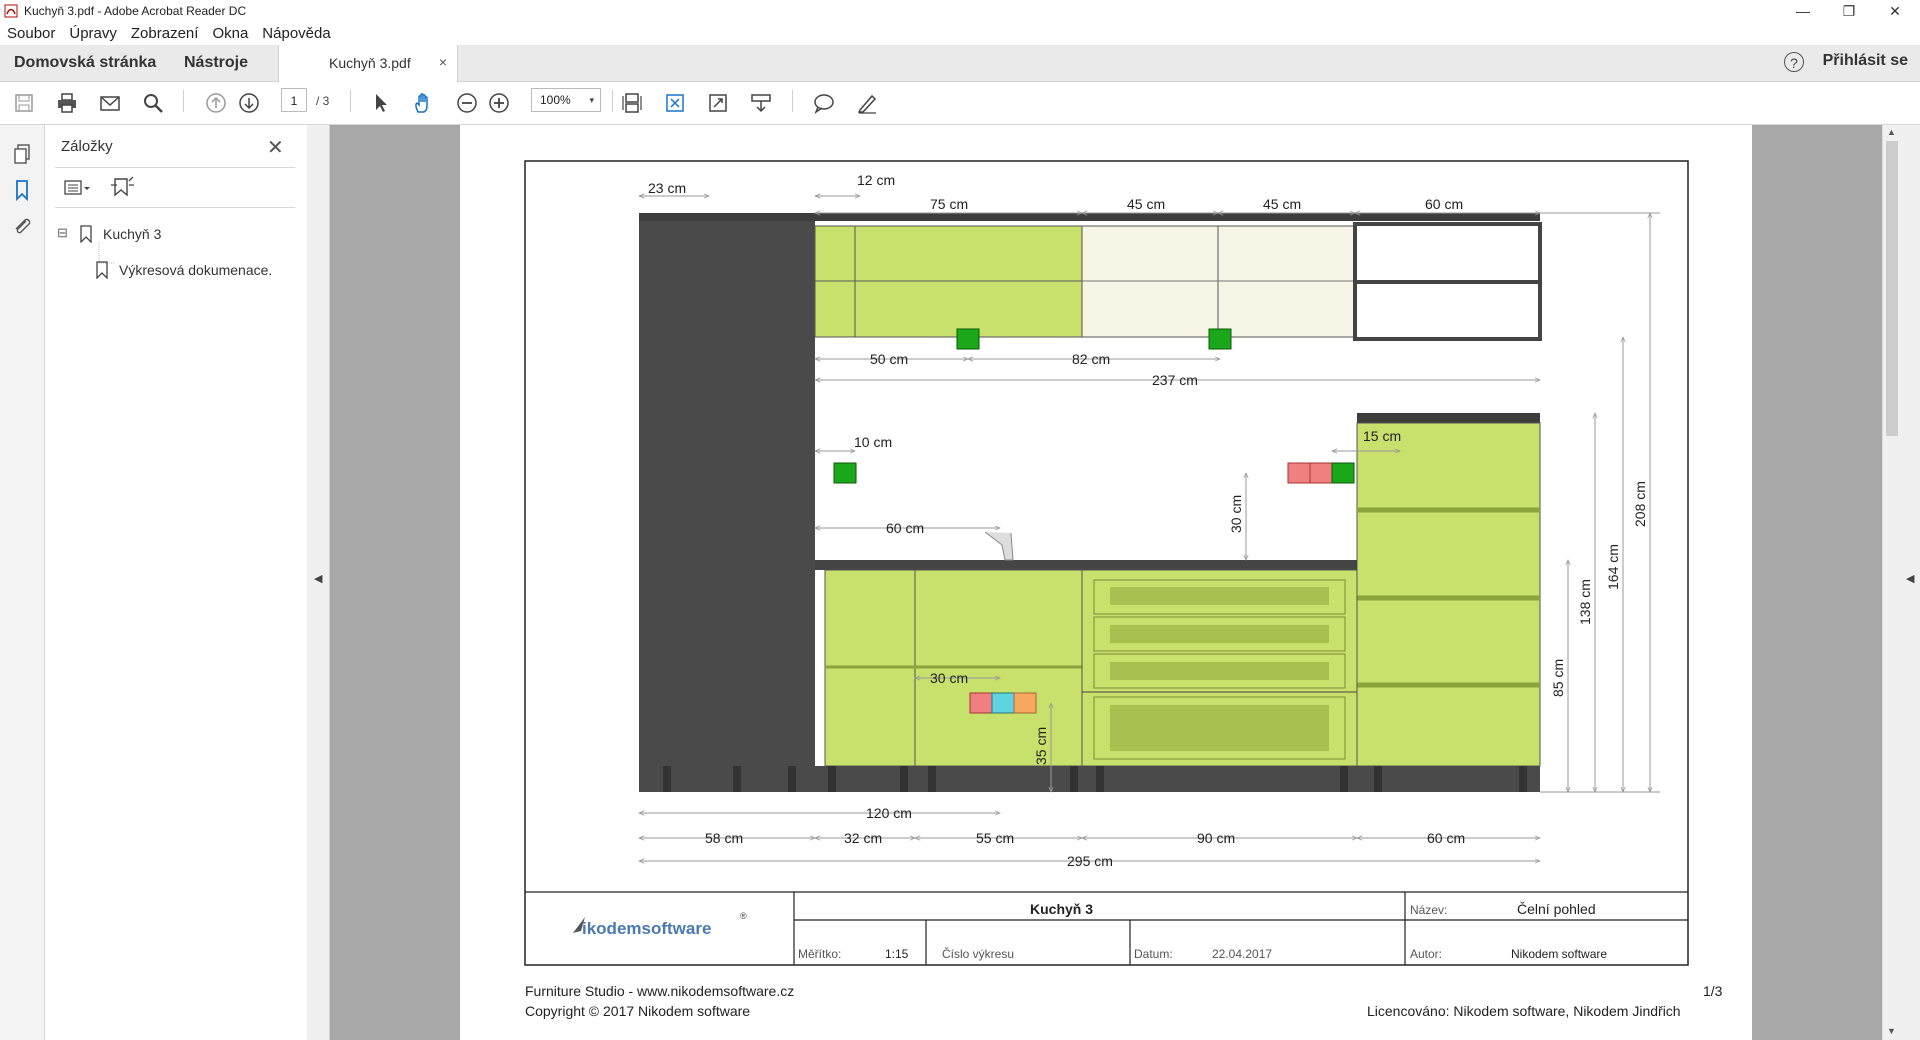 The height and width of the screenshot is (1040, 1920). What do you see at coordinates (1426, 954) in the screenshot?
I see `label-author: Autor:` at bounding box center [1426, 954].